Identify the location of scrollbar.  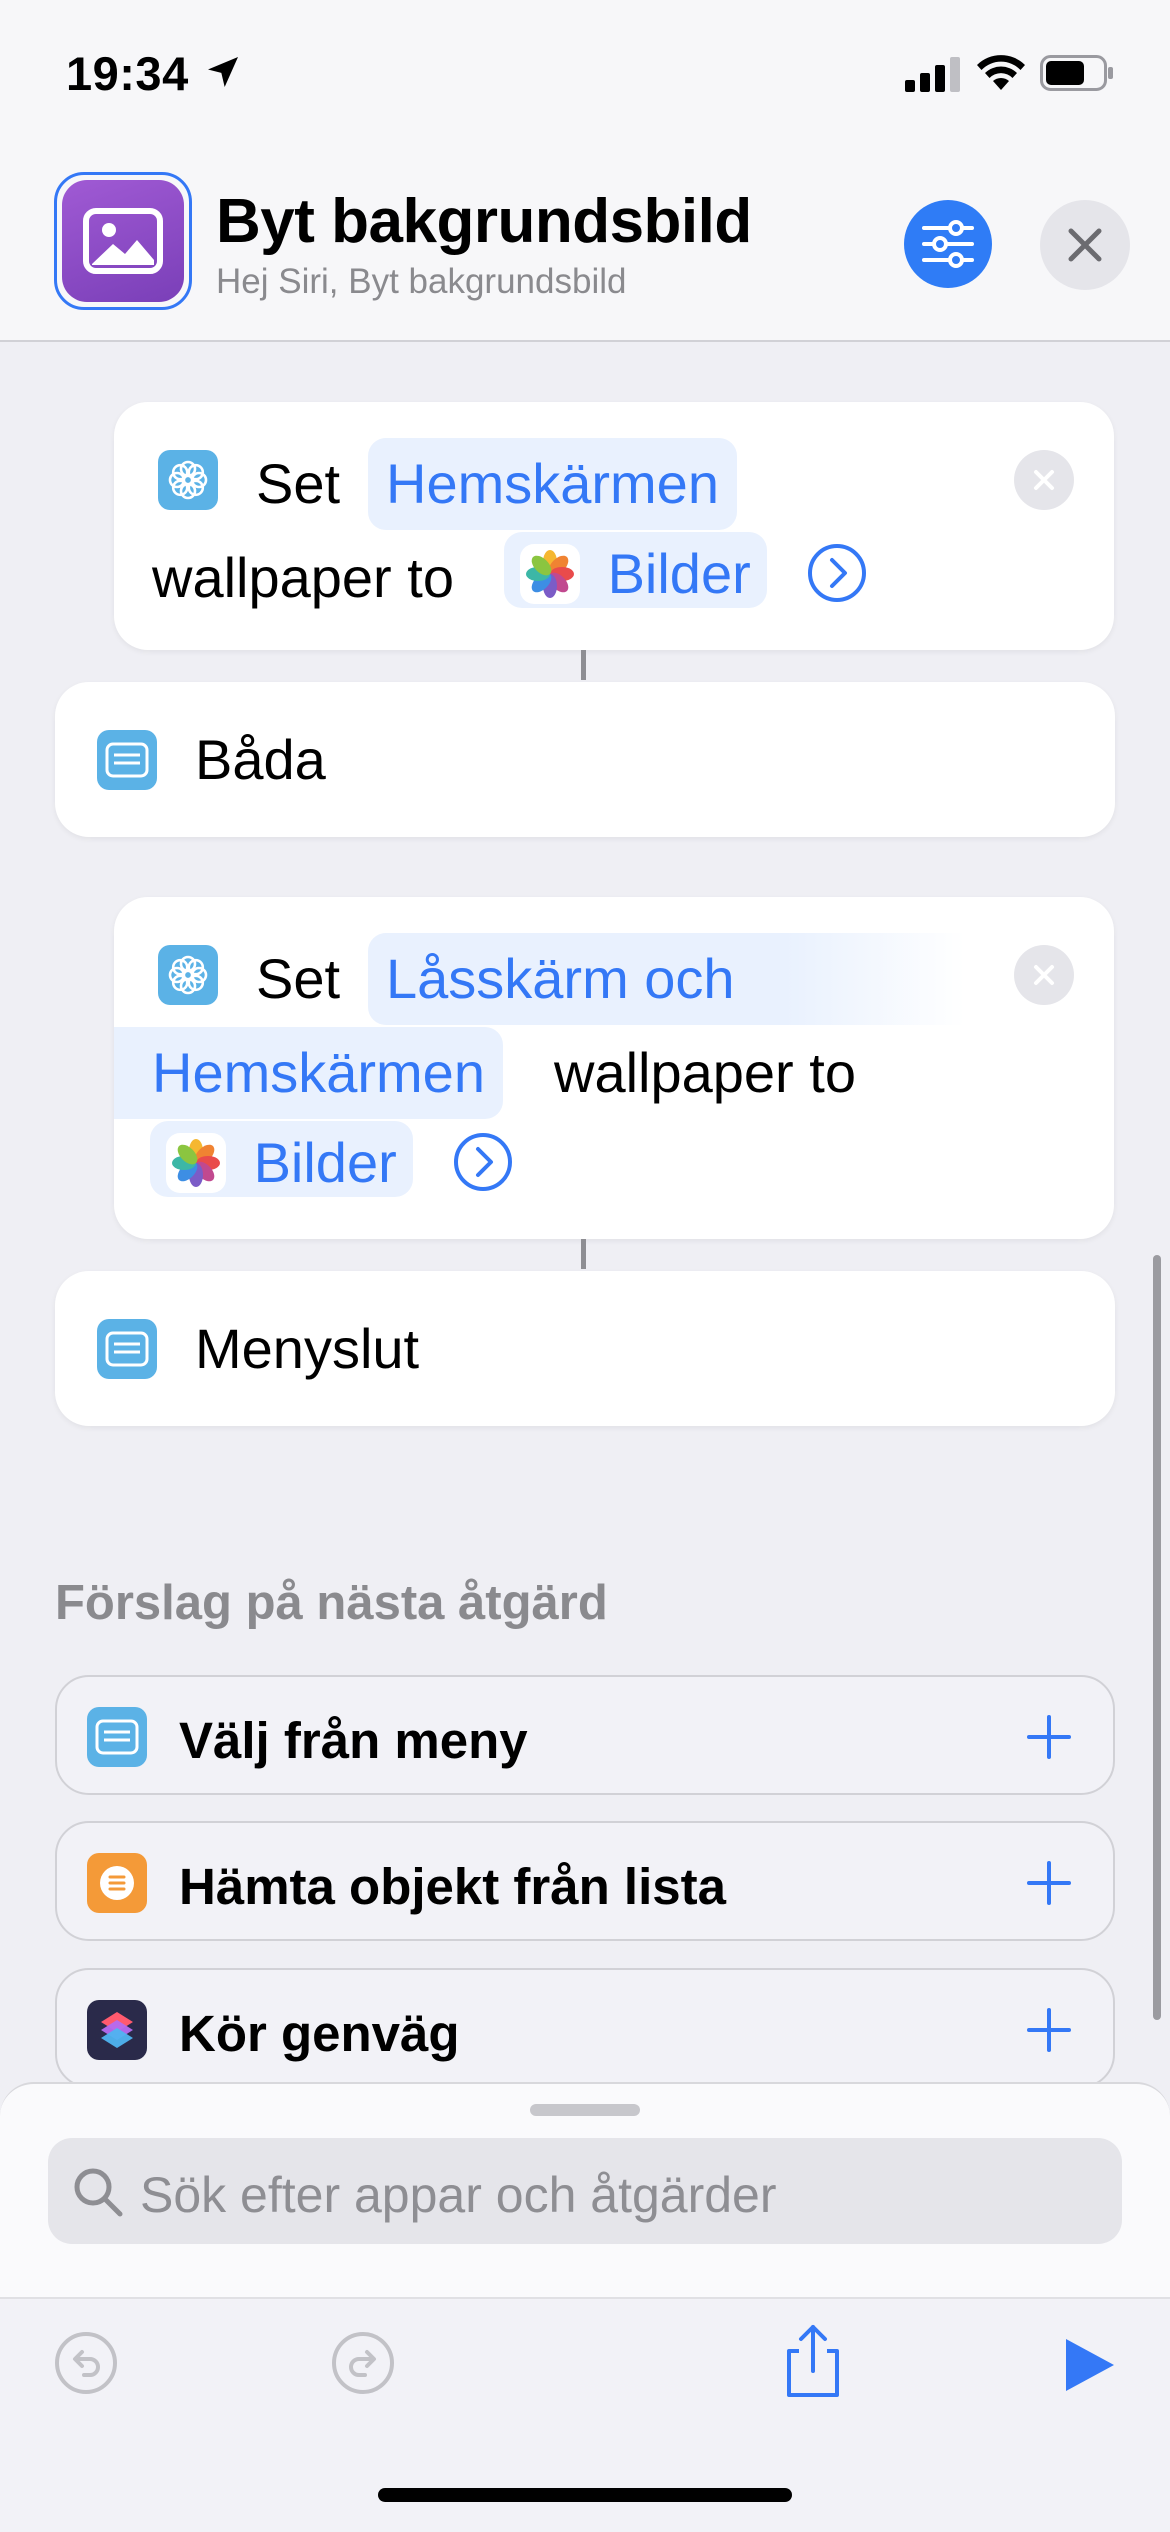
(1157, 1637).